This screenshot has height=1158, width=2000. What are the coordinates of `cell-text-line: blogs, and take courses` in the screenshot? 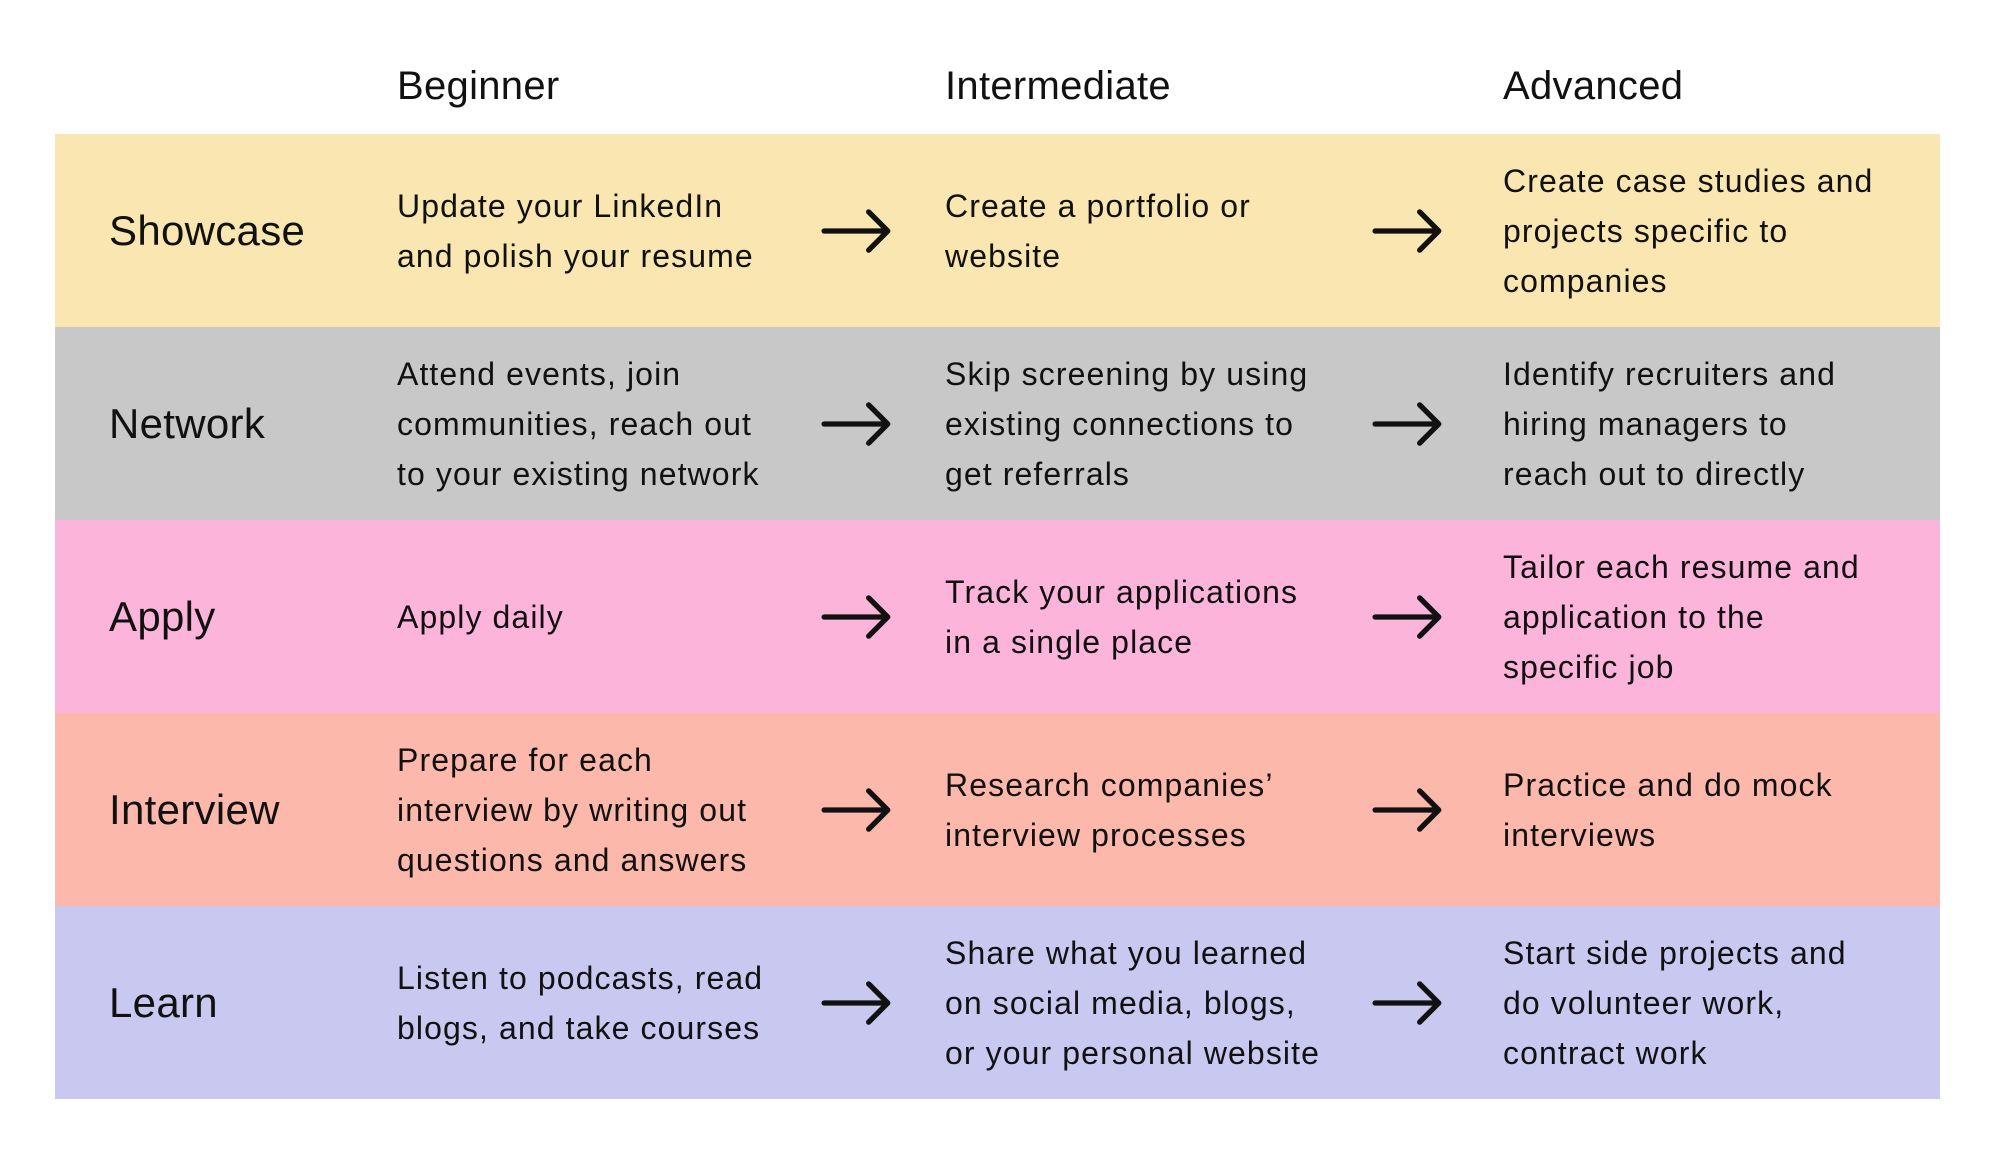 It's located at (579, 1027).